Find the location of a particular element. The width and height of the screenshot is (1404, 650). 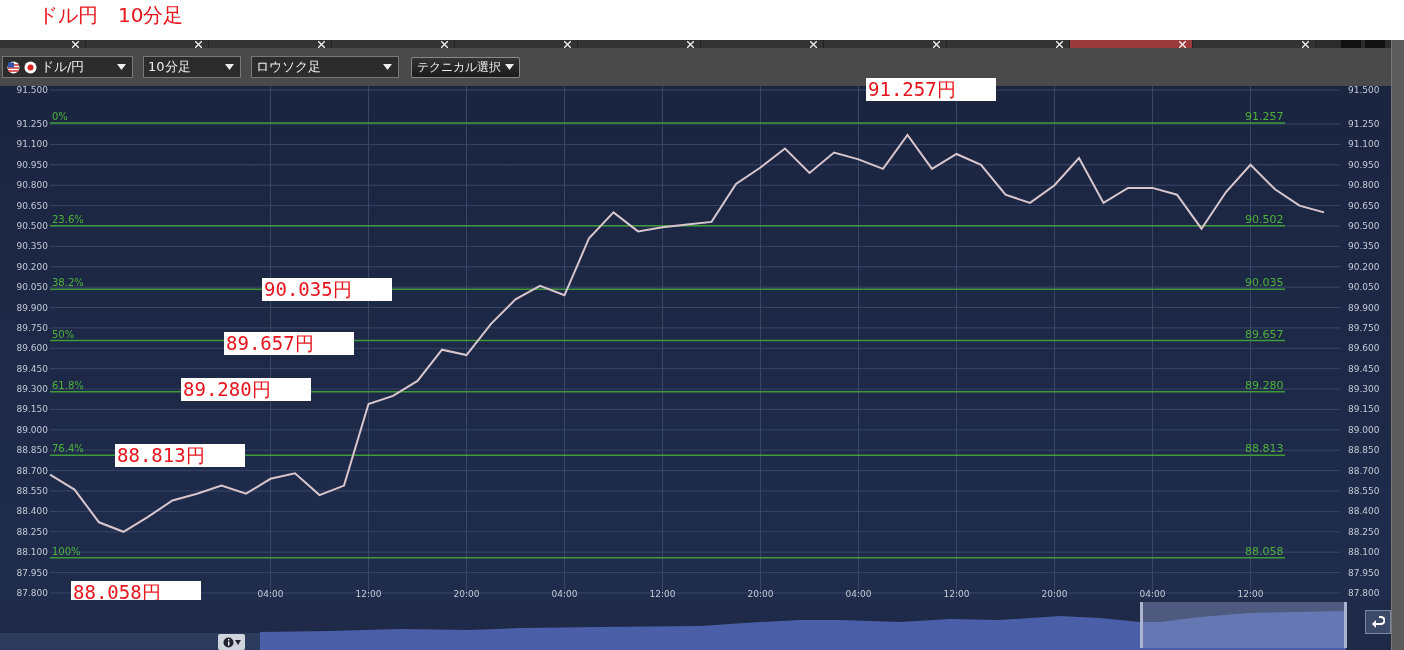

fib-price-label: 88.813 is located at coordinates (1264, 449).